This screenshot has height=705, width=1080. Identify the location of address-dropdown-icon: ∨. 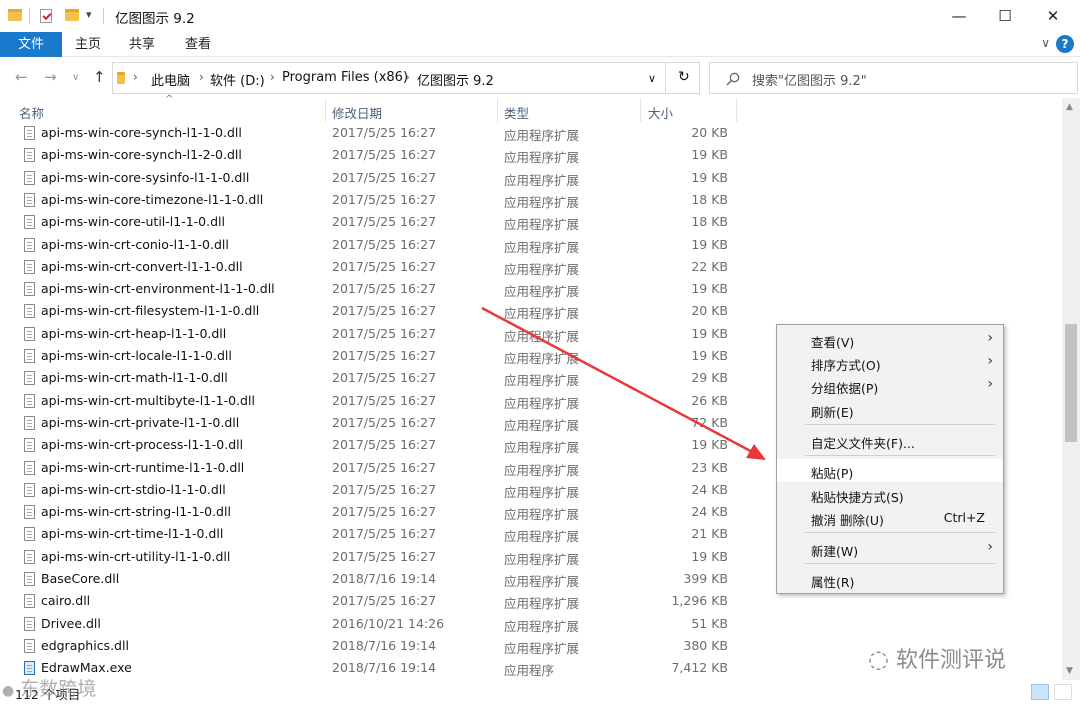
(652, 78).